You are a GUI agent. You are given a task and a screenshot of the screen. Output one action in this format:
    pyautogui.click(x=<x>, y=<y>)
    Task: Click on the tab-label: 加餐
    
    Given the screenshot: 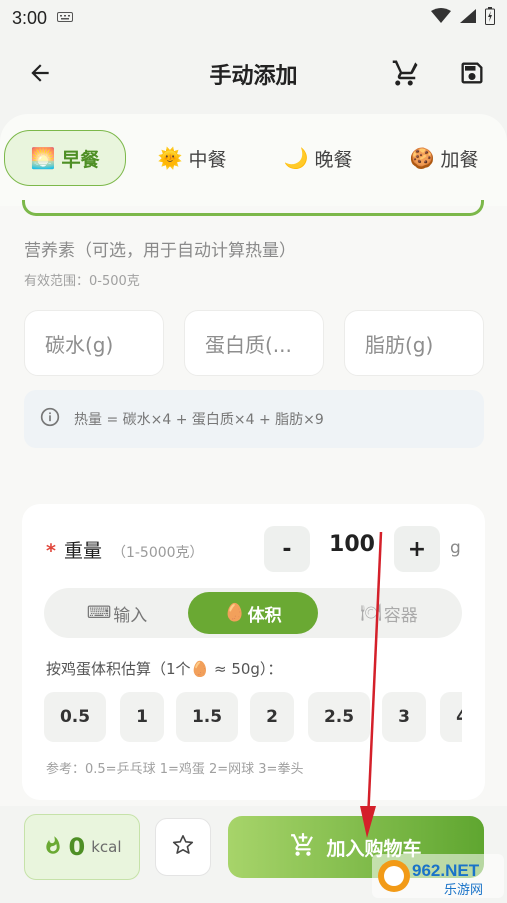 What is the action you would take?
    pyautogui.click(x=459, y=159)
    